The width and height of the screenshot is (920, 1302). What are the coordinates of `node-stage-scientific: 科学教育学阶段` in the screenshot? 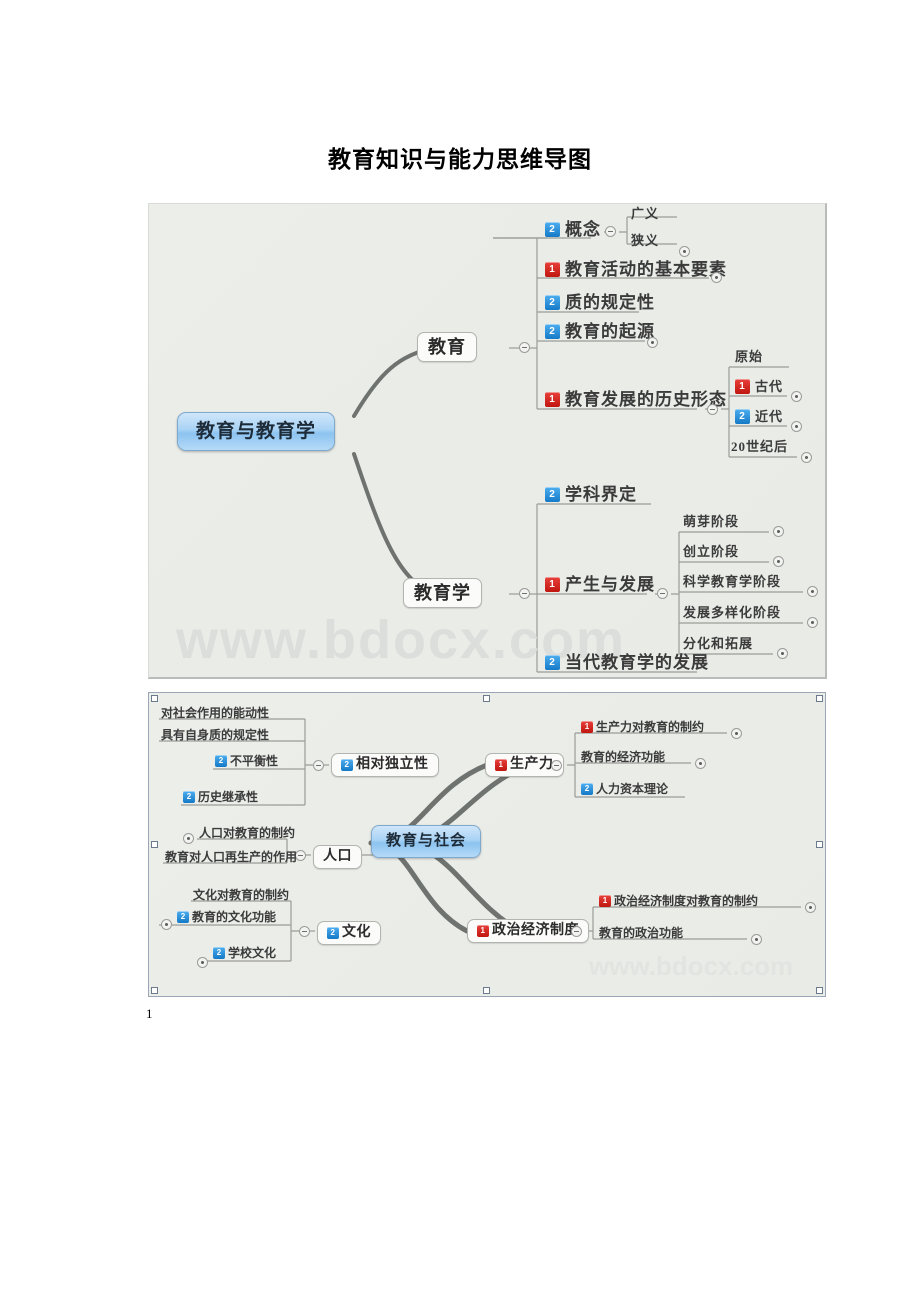 It's located at (732, 582).